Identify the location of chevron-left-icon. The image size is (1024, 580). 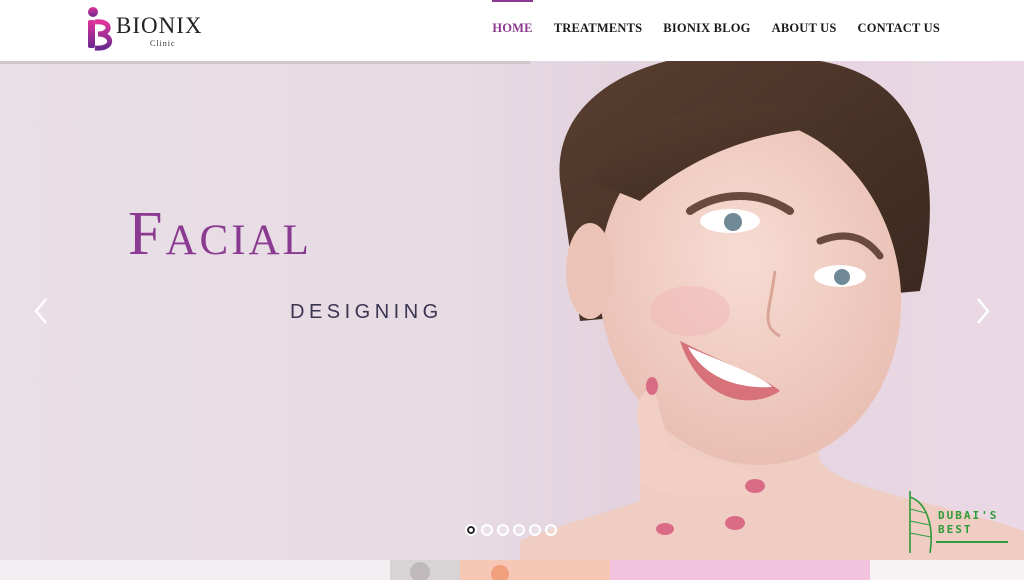
(41, 311).